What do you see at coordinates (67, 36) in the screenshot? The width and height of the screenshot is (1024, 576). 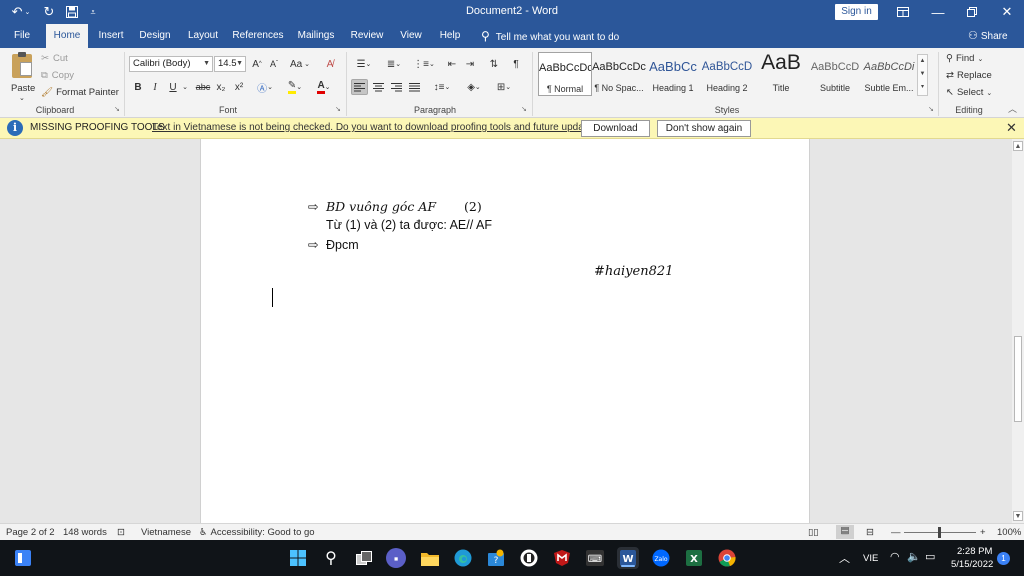 I see `tab-home: Home` at bounding box center [67, 36].